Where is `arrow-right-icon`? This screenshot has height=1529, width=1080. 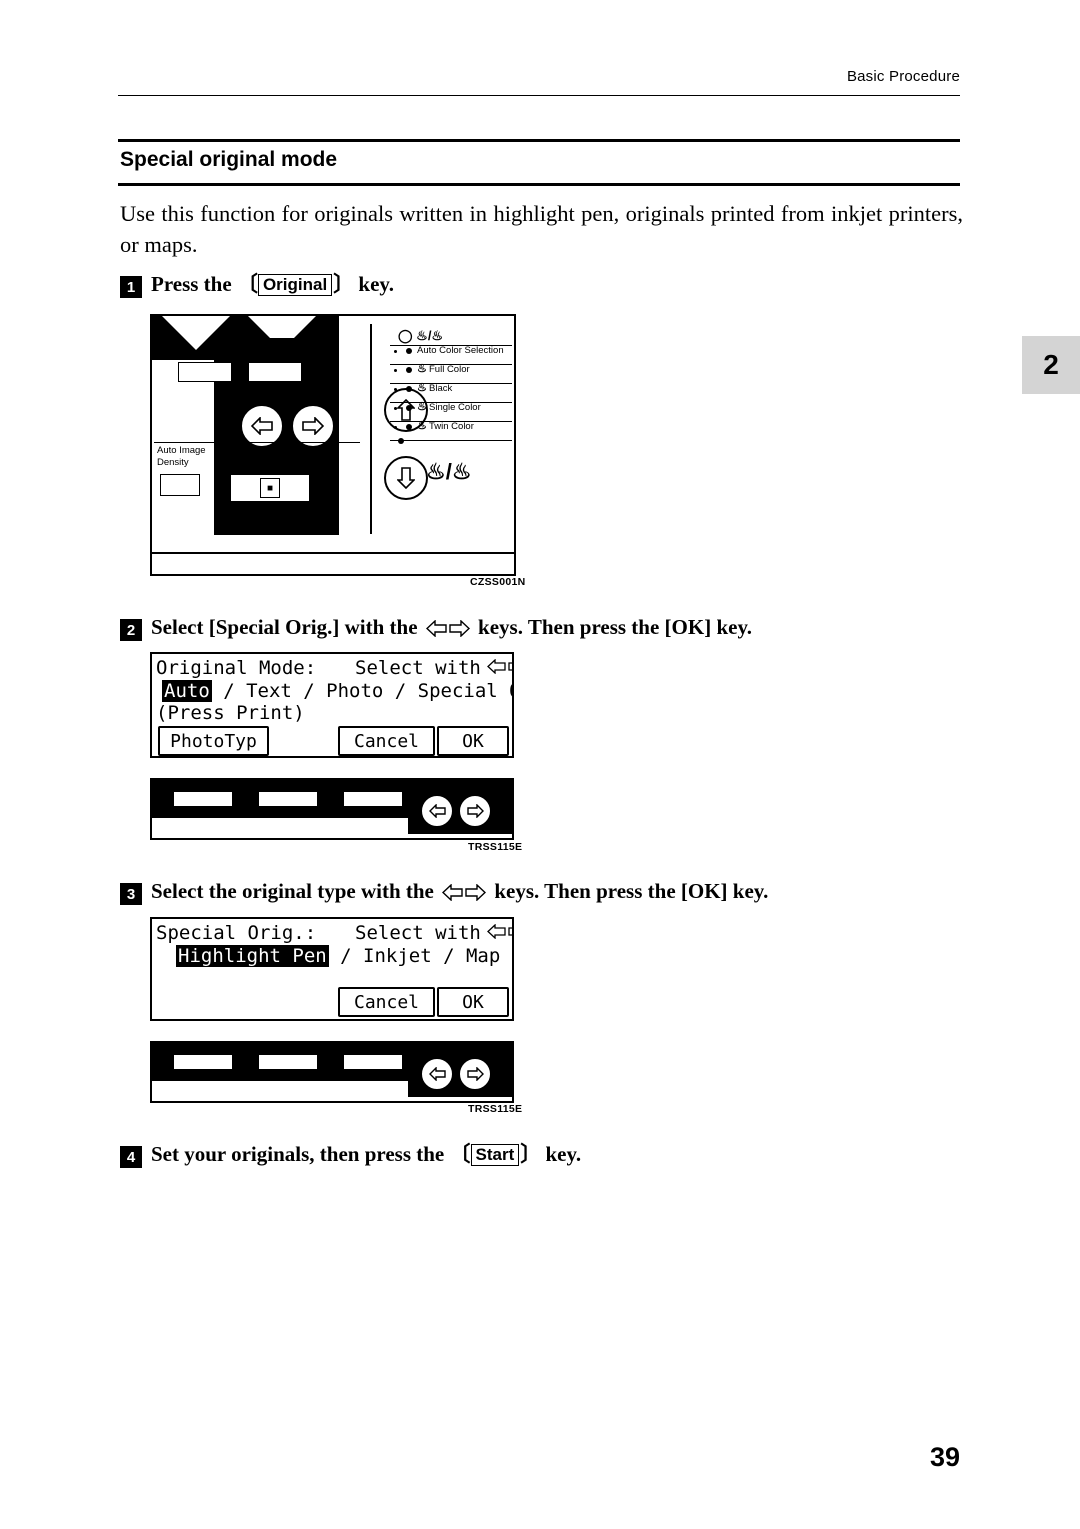
arrow-right-icon is located at coordinates (475, 811).